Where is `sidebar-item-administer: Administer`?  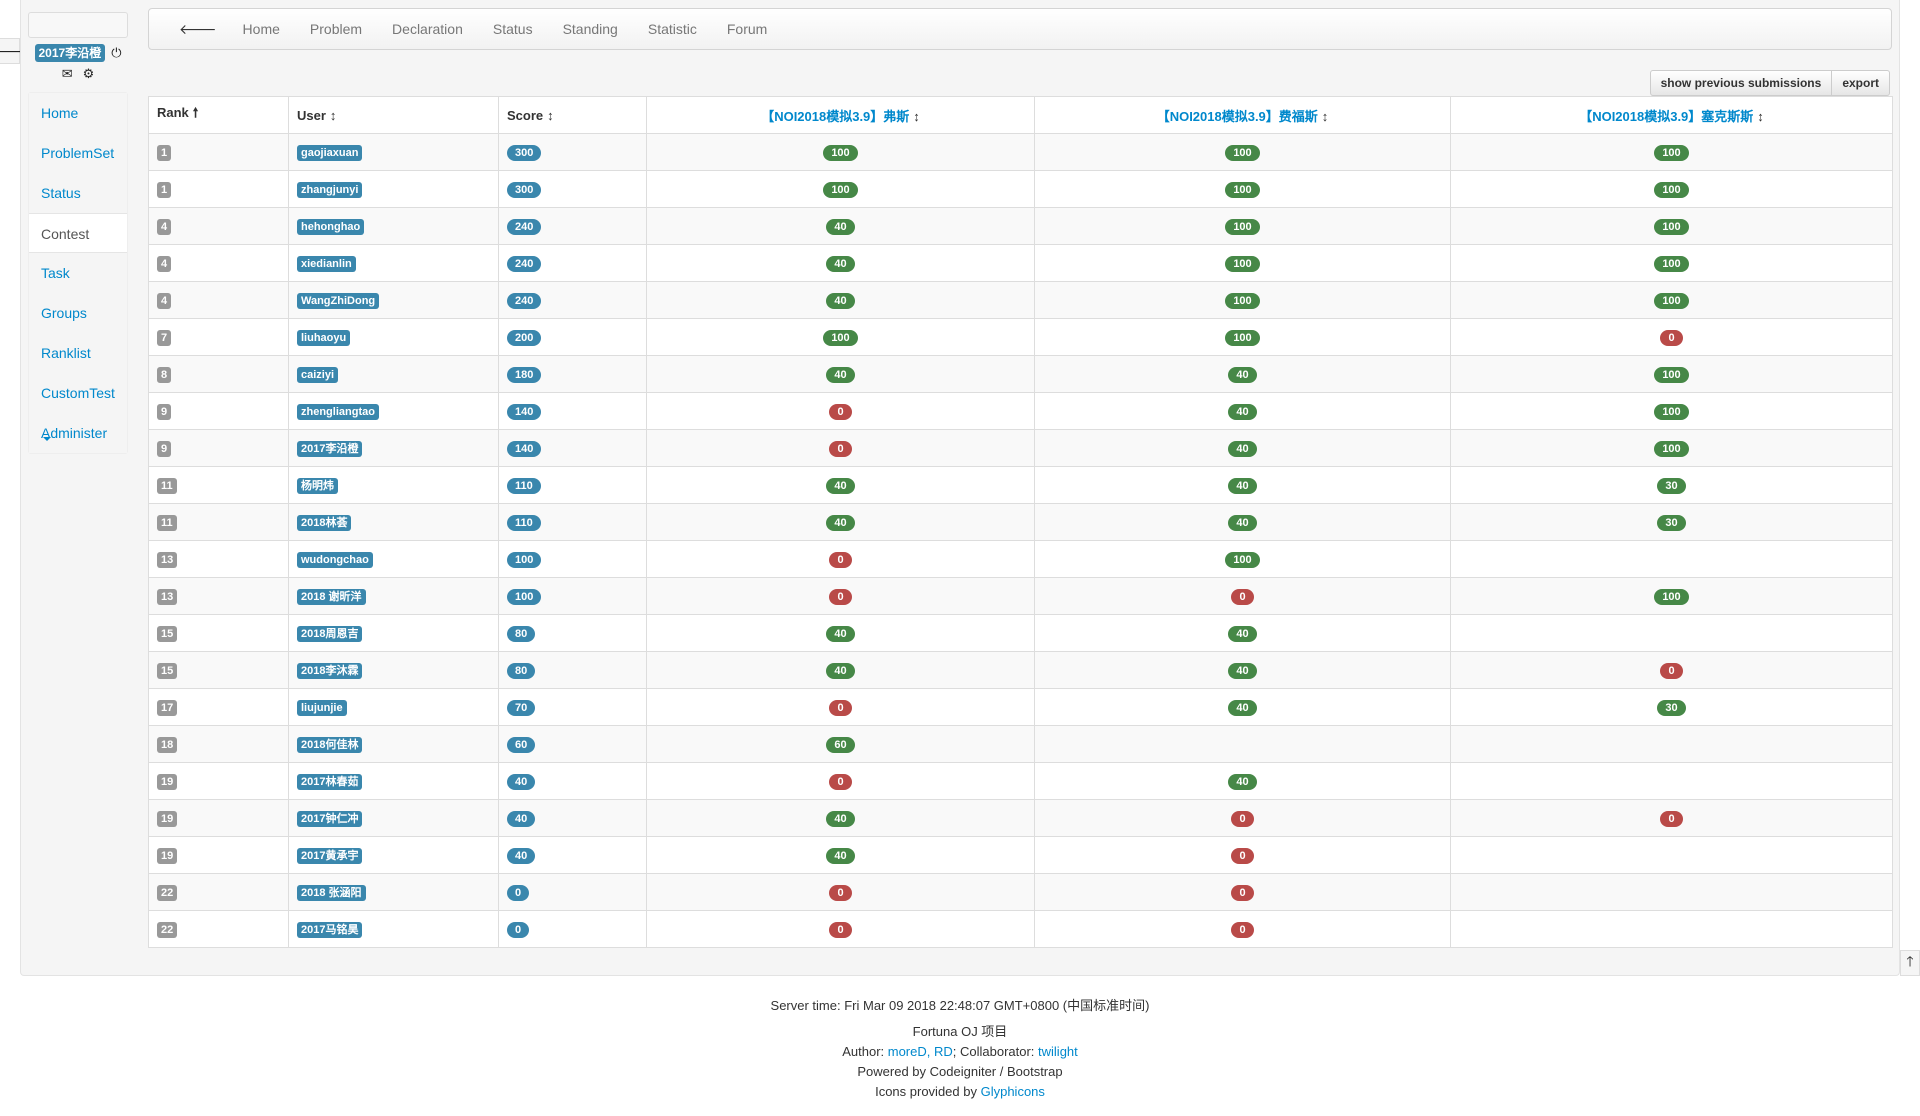
sidebar-item-administer: Administer is located at coordinates (78, 433).